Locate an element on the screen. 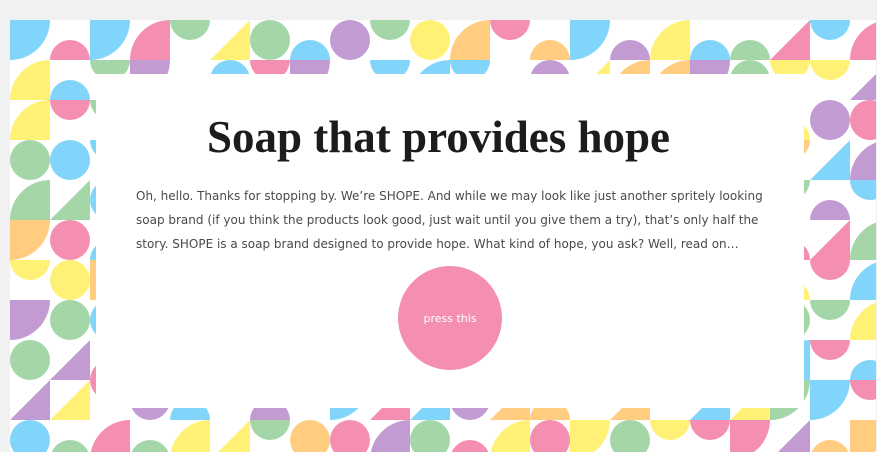 Image resolution: width=877 pixels, height=452 pixels. press-this-button: press this is located at coordinates (450, 318).